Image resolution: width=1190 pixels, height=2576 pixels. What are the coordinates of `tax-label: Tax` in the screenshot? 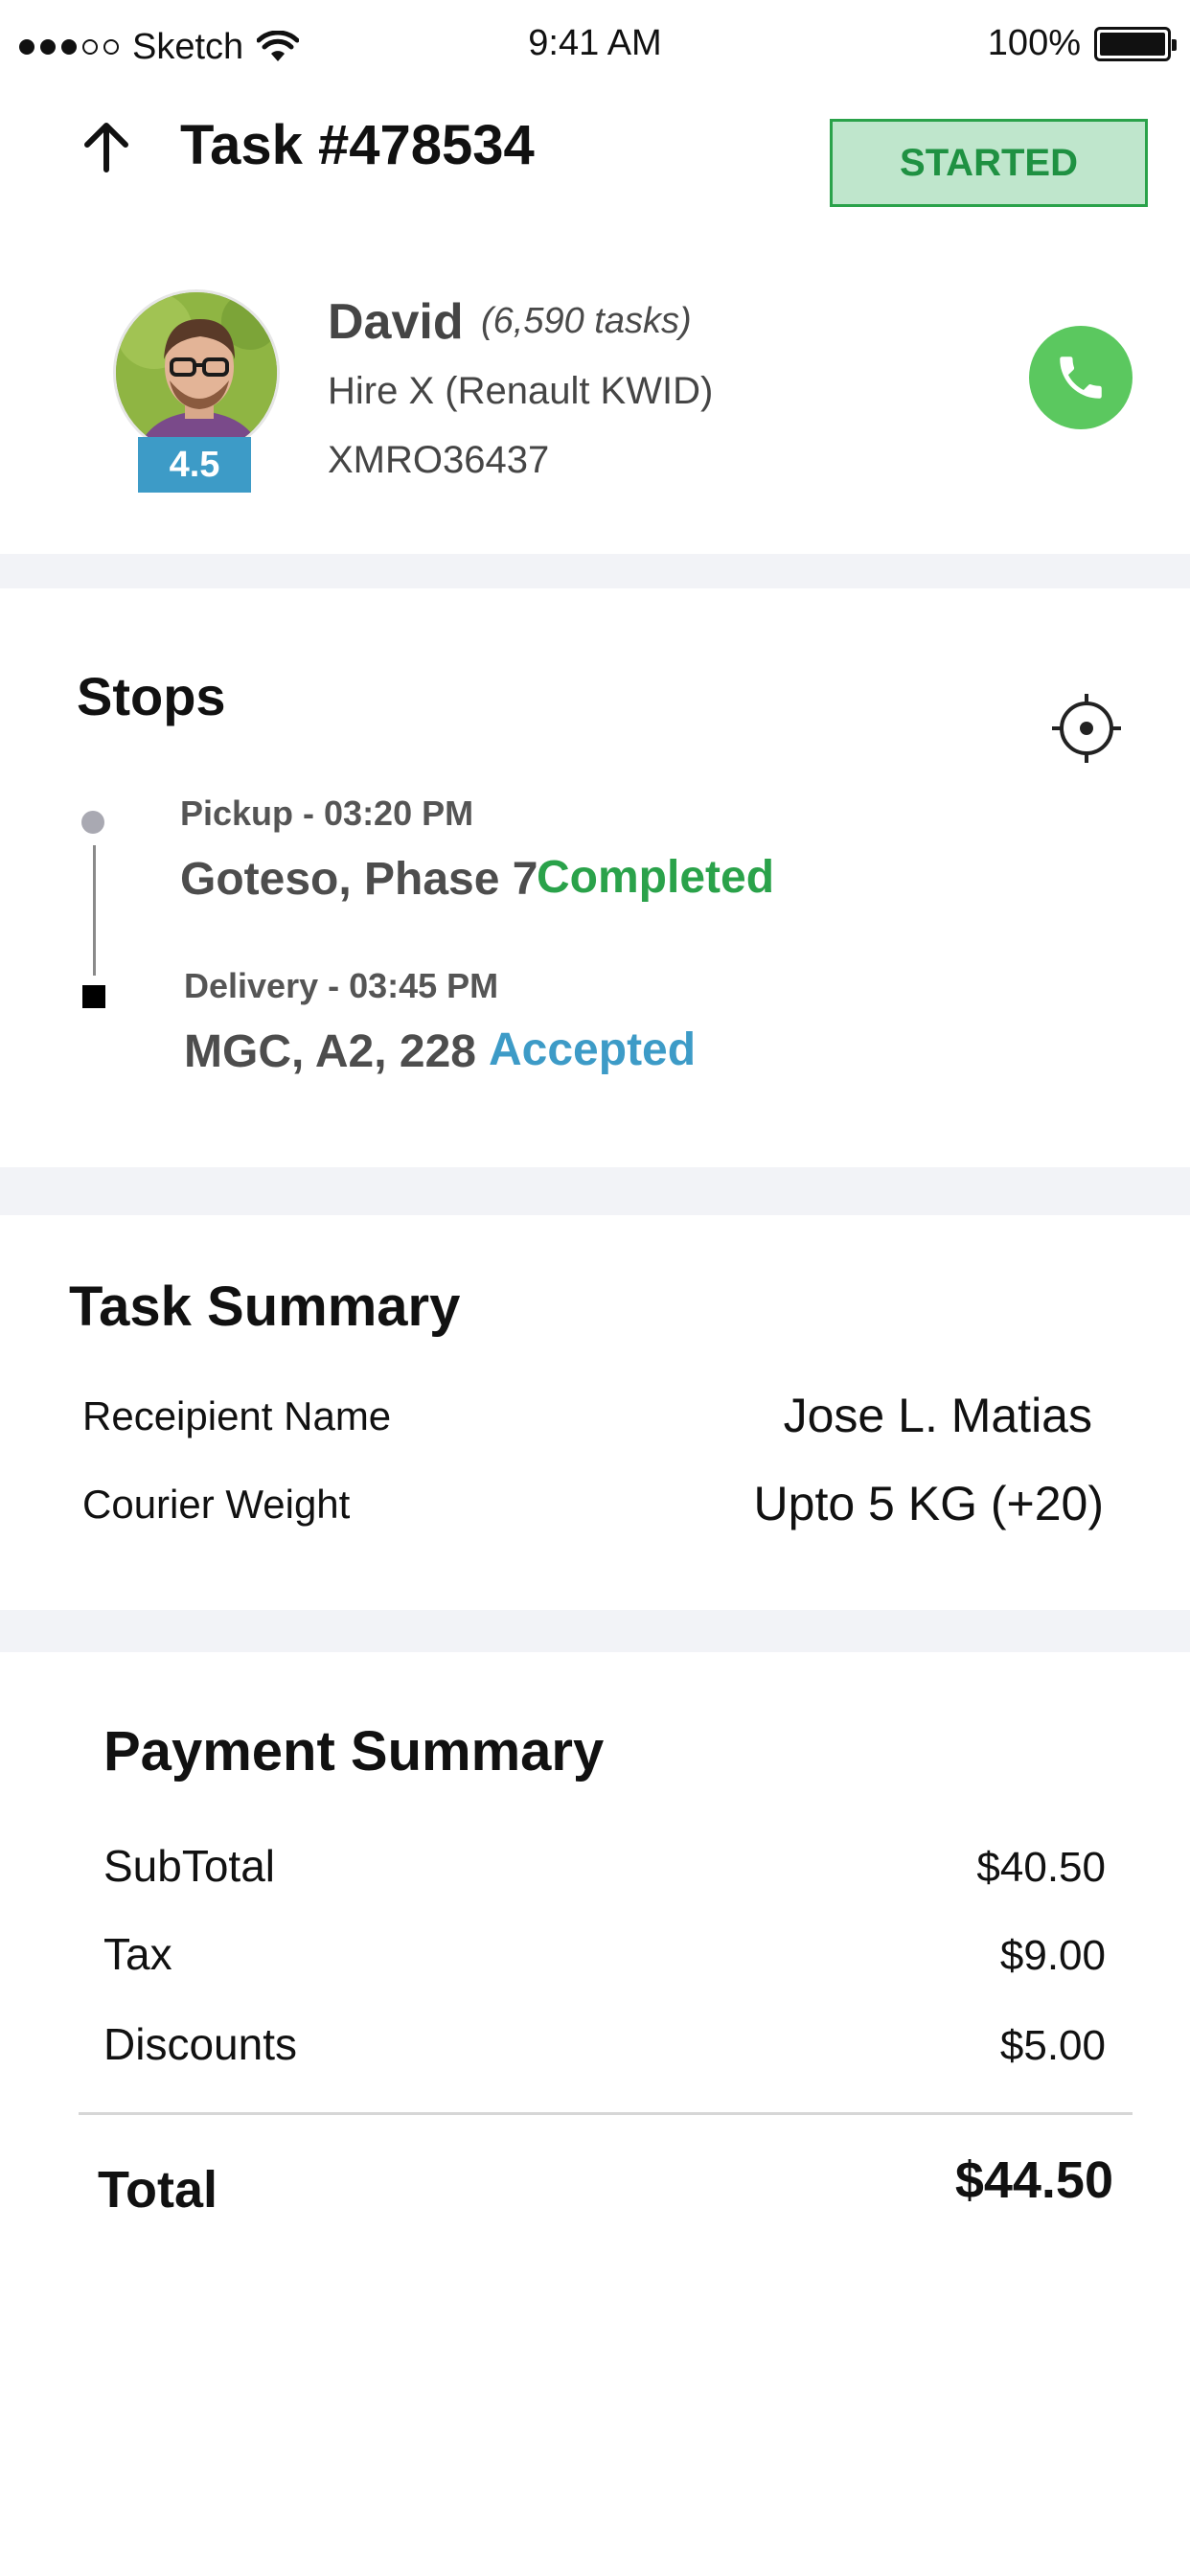 It's located at (137, 1954).